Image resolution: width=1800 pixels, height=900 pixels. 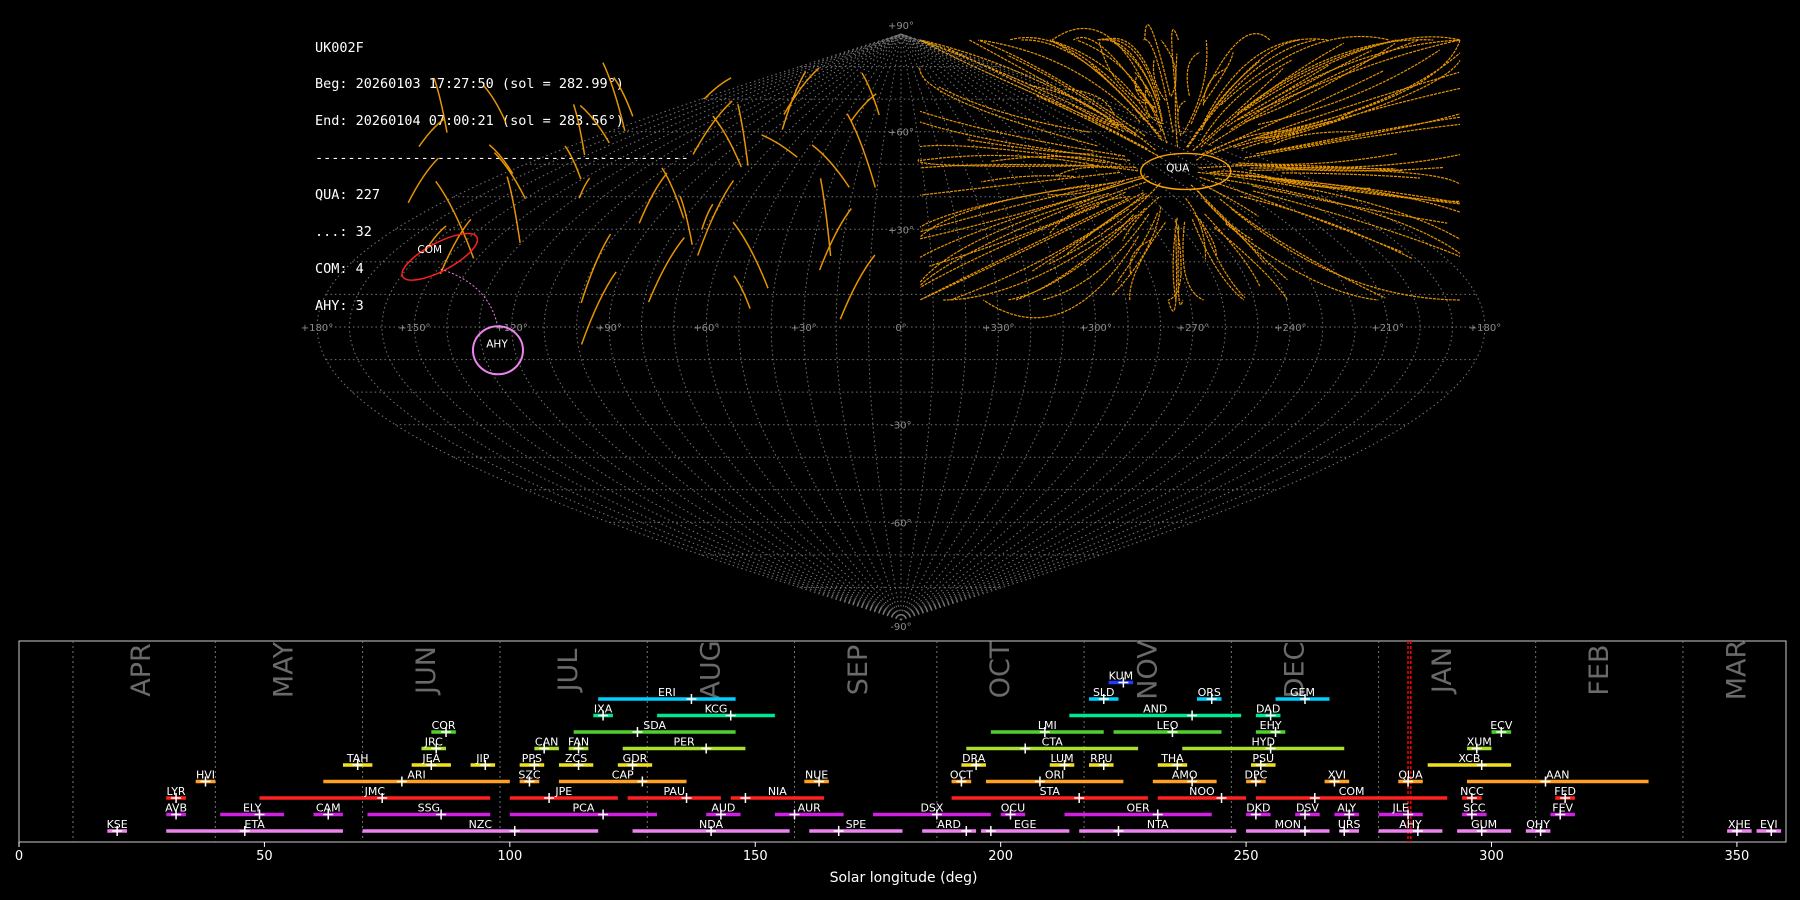 What do you see at coordinates (328, 808) in the screenshot?
I see `shower-label: CAM` at bounding box center [328, 808].